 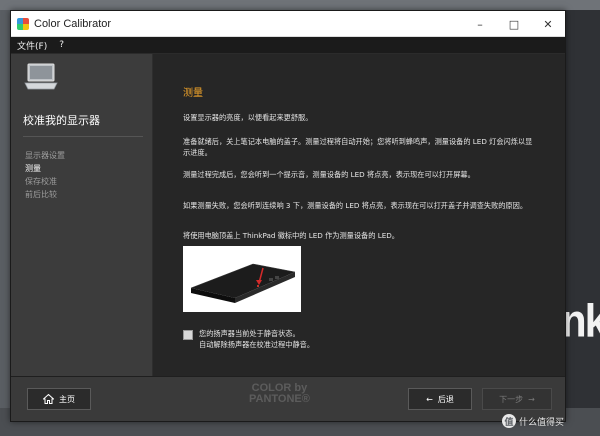 What do you see at coordinates (32, 45) in the screenshot?
I see `menu-file: 文件(F)` at bounding box center [32, 45].